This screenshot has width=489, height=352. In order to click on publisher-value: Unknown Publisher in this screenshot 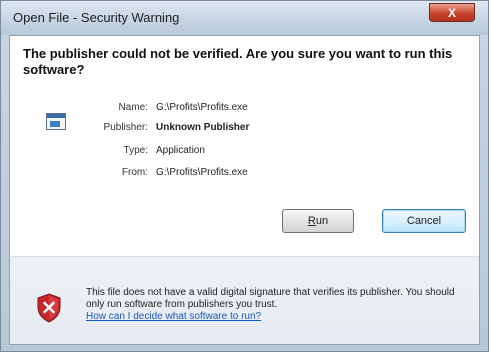, I will do `click(203, 127)`.